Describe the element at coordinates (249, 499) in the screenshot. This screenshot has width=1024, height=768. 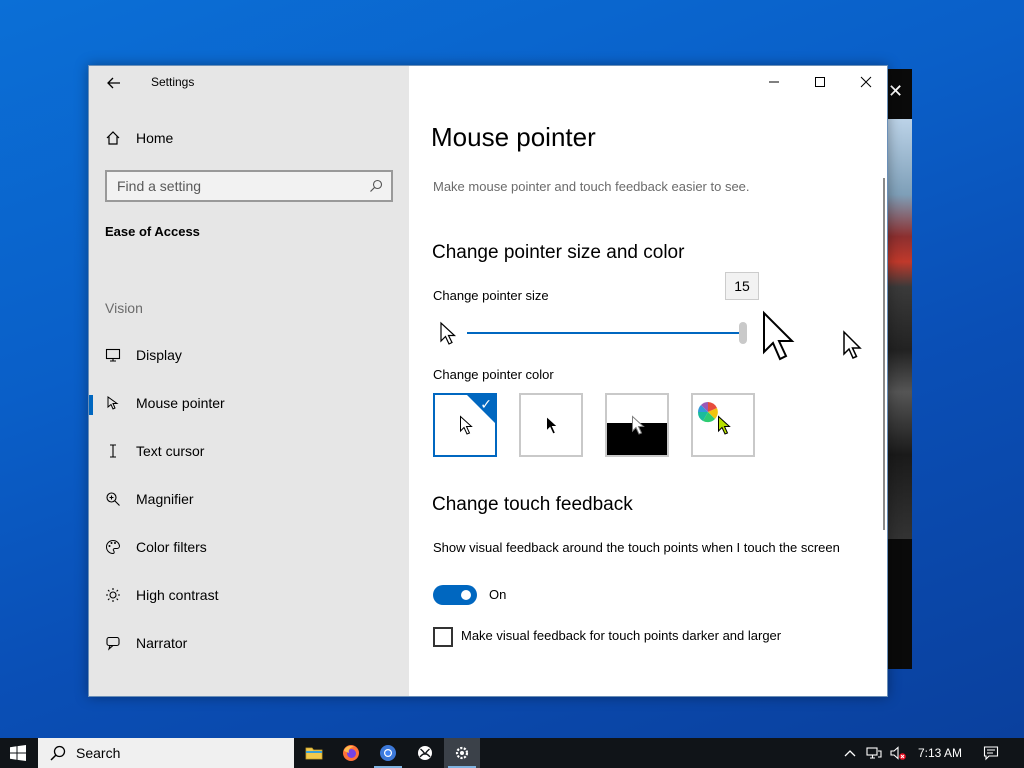
I see `sidebar-item-magnifier: Magnifier` at that location.